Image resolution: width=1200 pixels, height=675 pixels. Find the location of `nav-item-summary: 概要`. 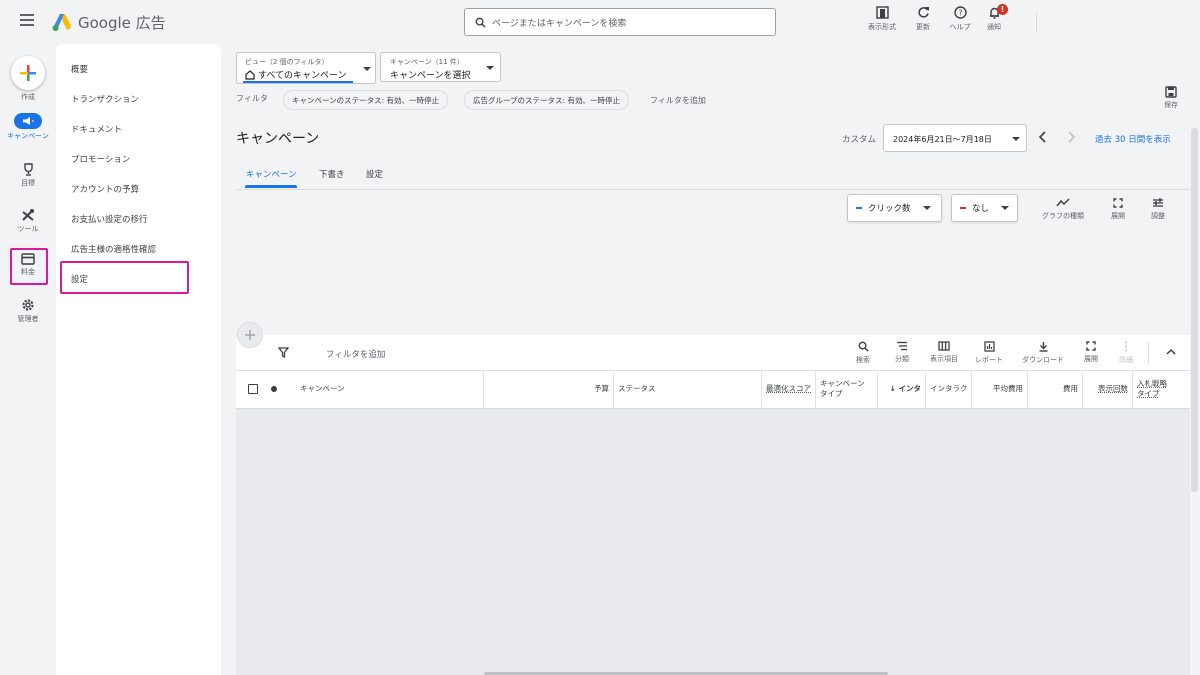

nav-item-summary: 概要 is located at coordinates (79, 69).